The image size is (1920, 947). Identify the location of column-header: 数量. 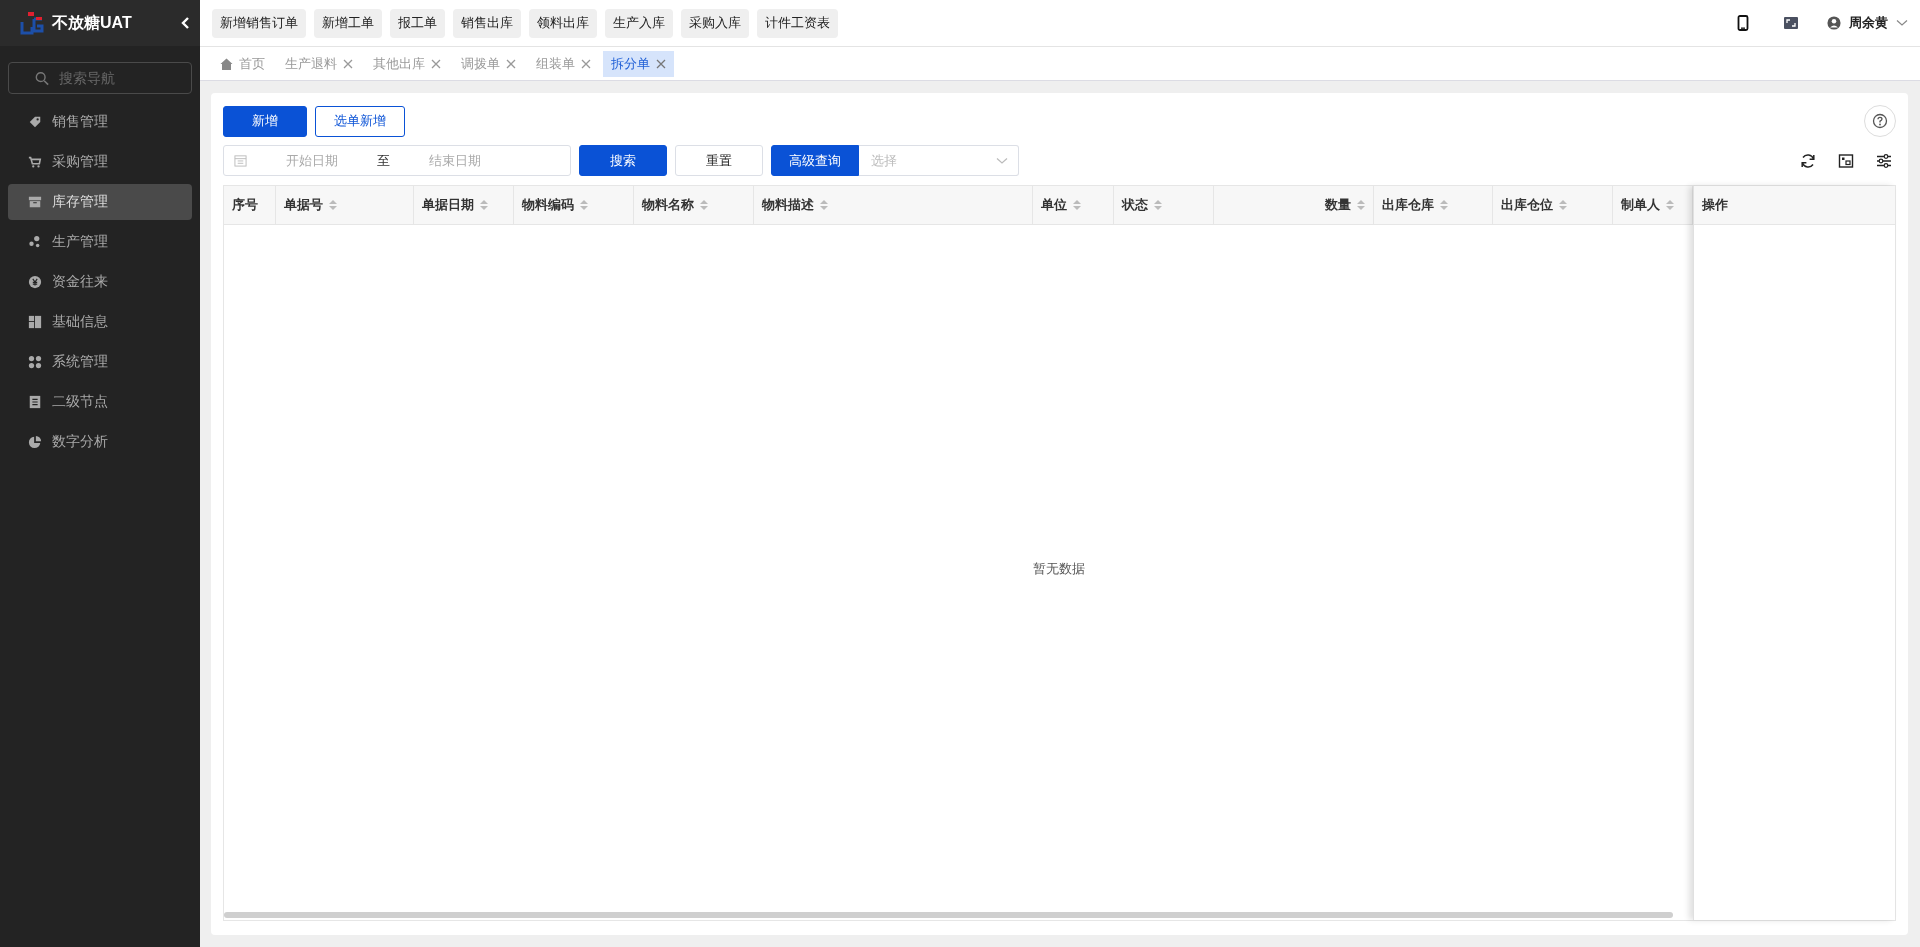
(1294, 205).